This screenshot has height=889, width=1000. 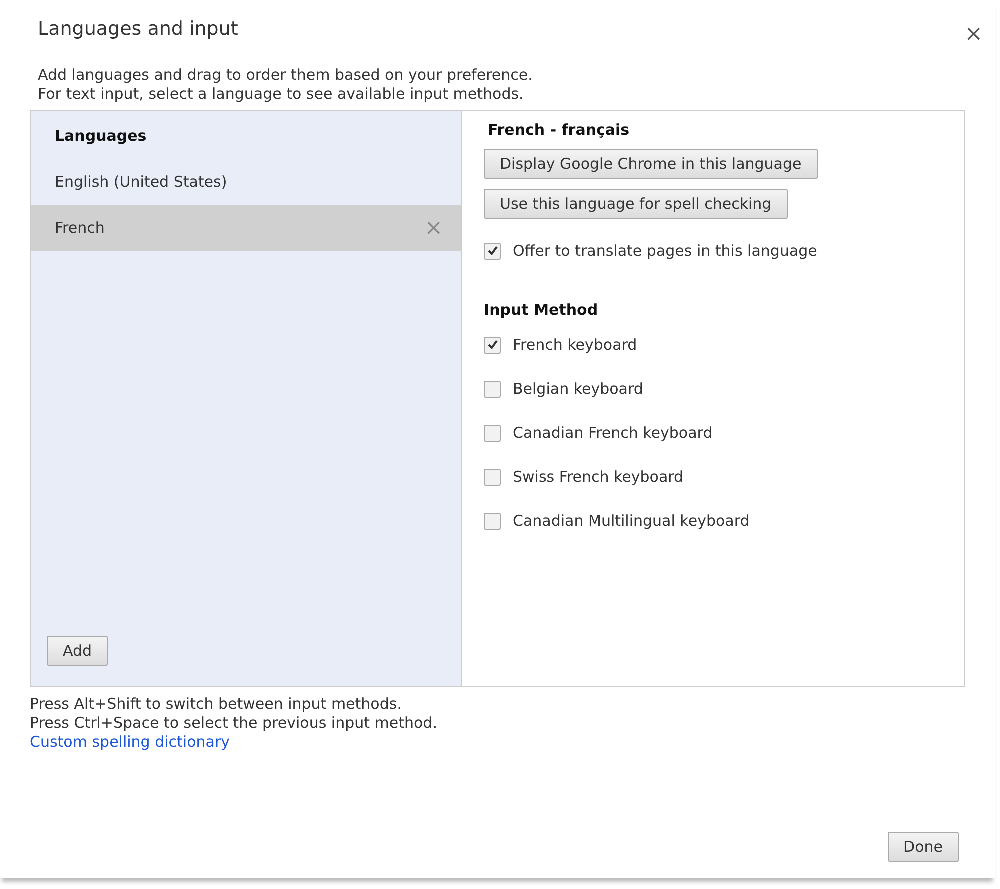 What do you see at coordinates (923, 847) in the screenshot?
I see `done-button: Done` at bounding box center [923, 847].